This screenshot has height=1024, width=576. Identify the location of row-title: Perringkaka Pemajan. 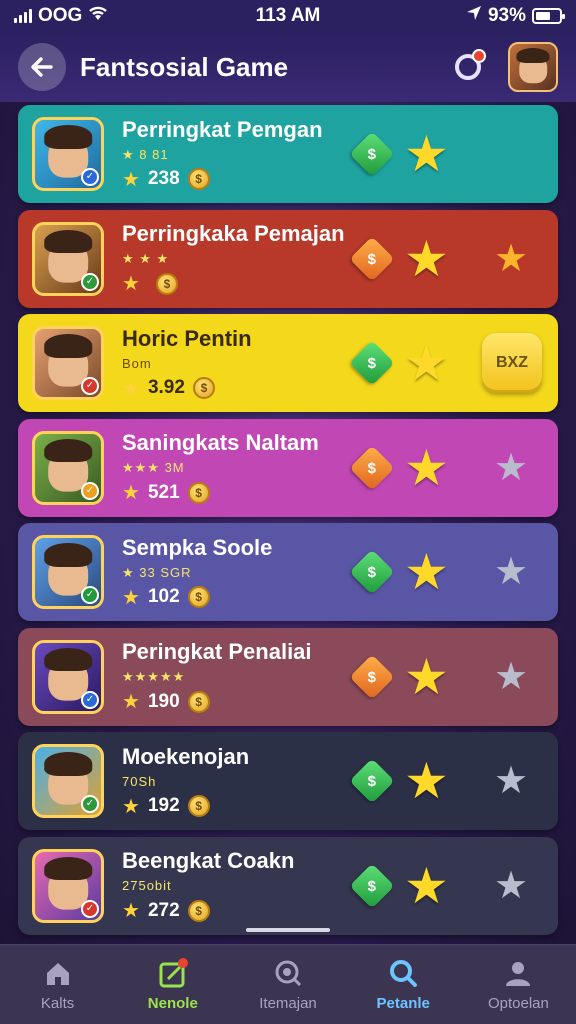
(233, 233).